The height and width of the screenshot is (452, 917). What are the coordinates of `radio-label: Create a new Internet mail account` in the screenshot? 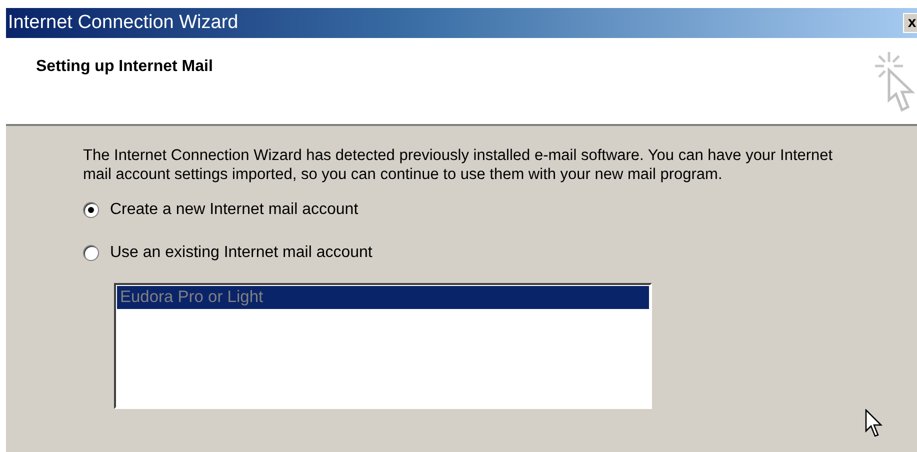 It's located at (234, 209).